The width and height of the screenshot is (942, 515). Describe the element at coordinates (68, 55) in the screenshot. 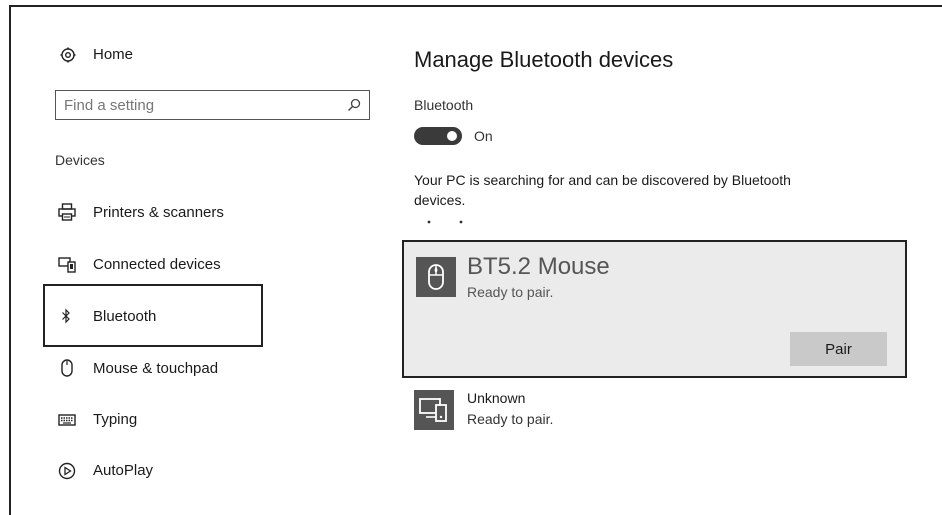

I see `gear-icon` at that location.